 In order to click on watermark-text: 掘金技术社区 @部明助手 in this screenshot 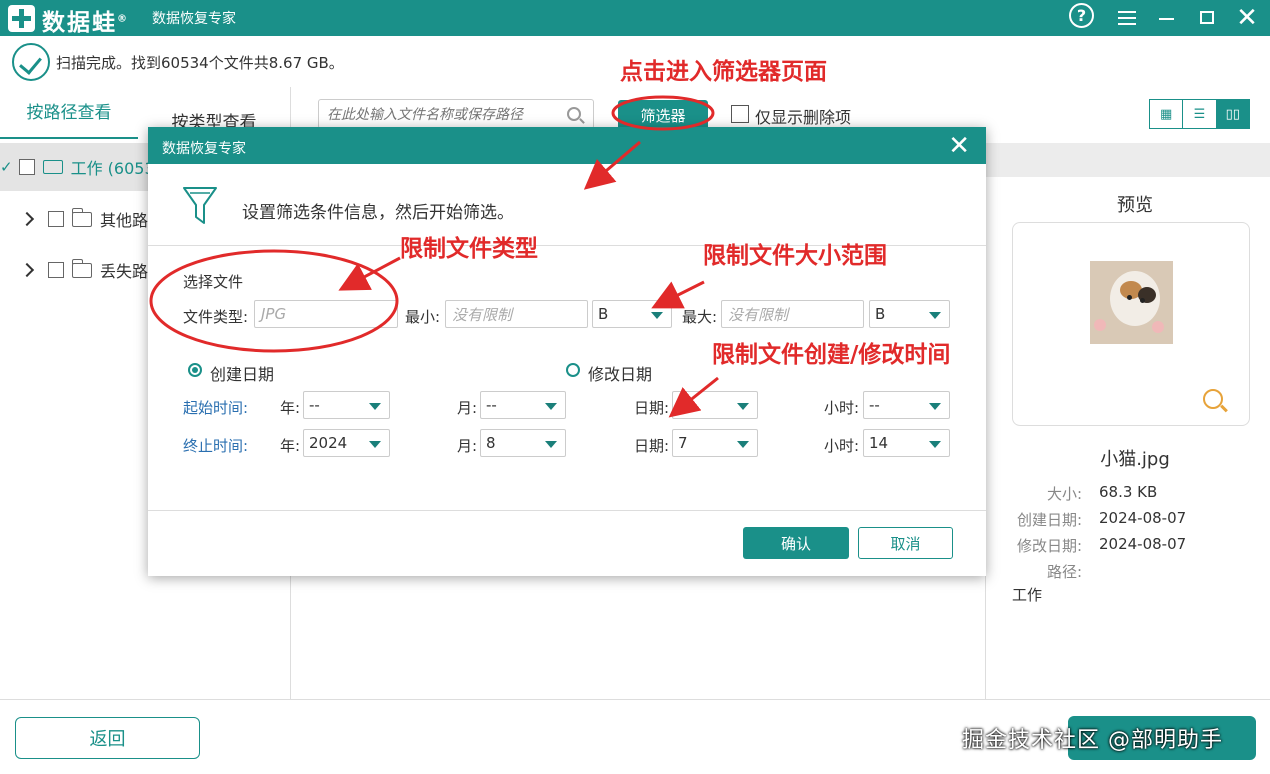, I will do `click(1092, 740)`.